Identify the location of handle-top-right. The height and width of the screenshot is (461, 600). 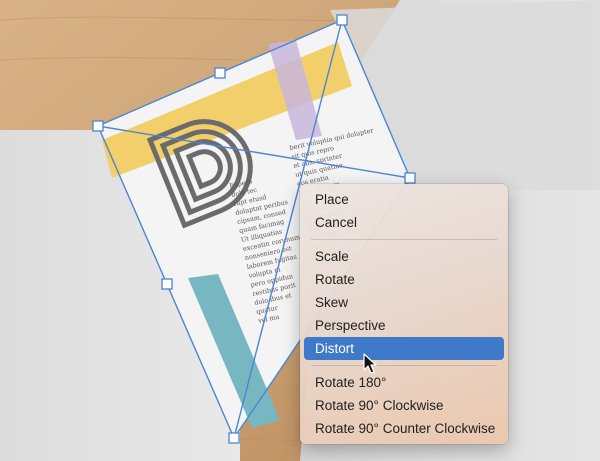
(342, 20).